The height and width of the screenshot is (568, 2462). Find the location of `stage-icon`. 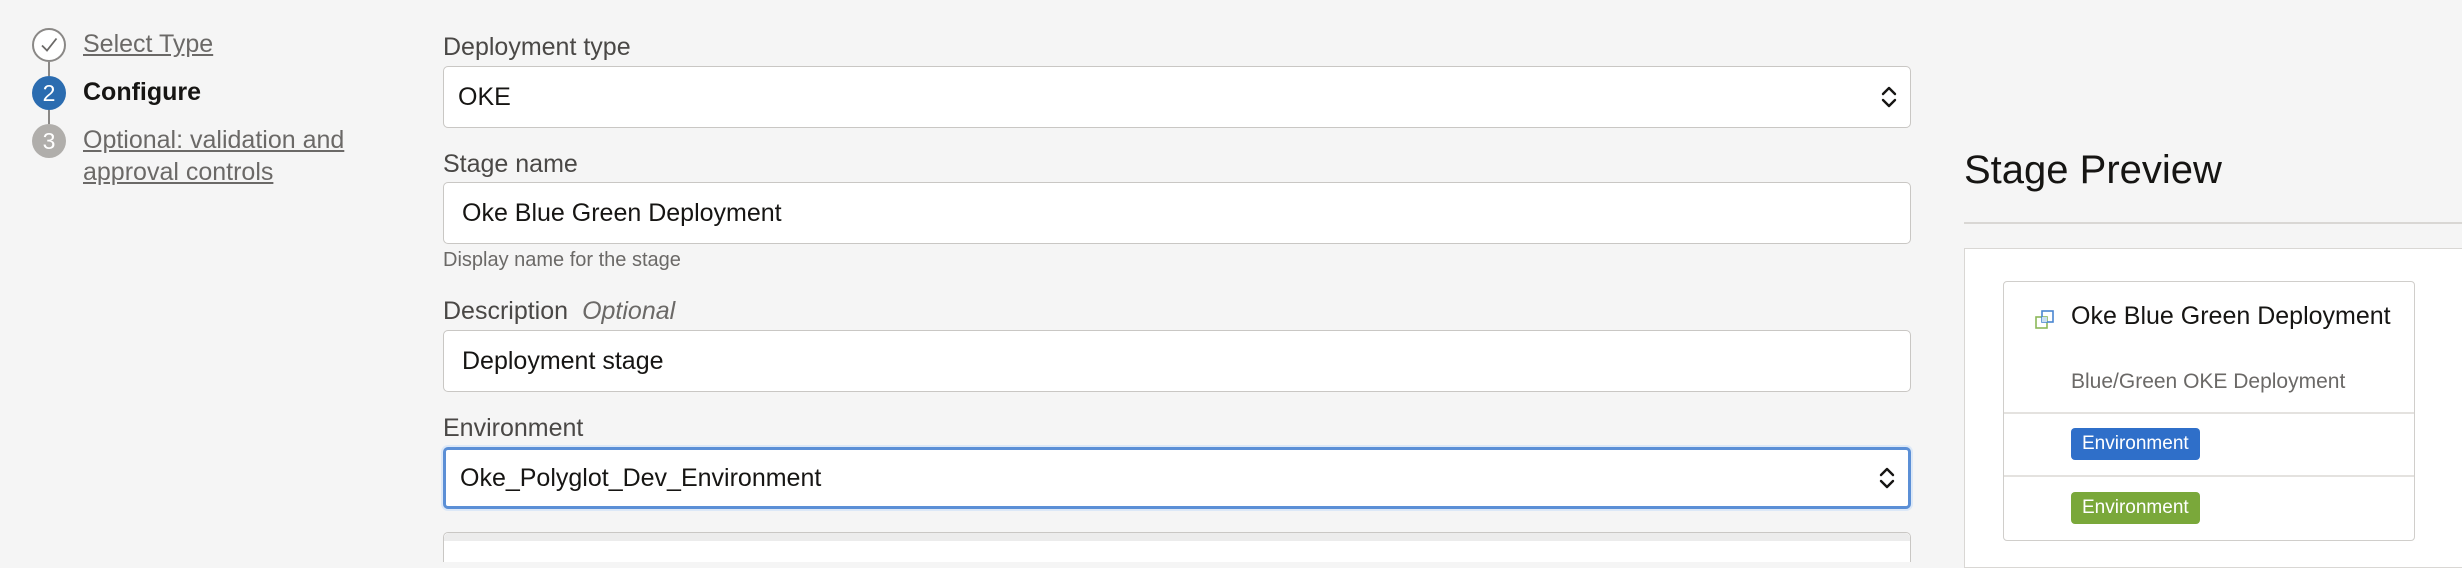

stage-icon is located at coordinates (2044, 319).